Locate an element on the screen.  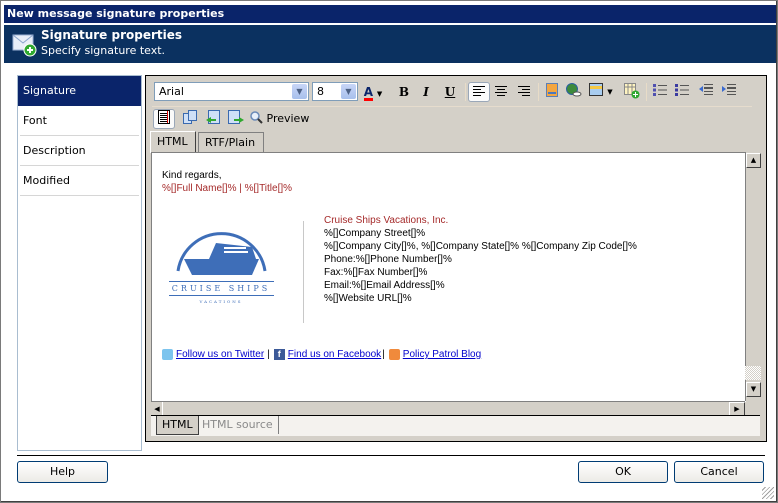
scroll-right-button: ▶ is located at coordinates (737, 409).